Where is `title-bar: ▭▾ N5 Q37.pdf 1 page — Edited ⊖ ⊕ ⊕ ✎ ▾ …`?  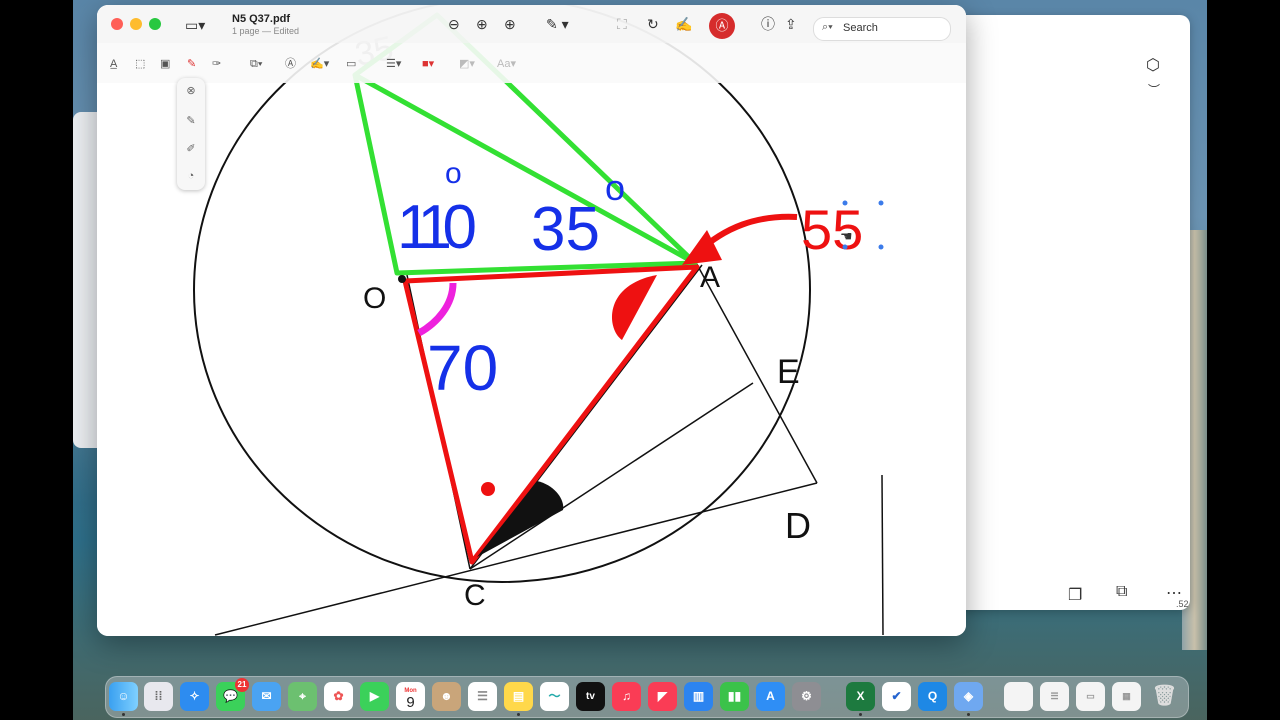
title-bar: ▭▾ N5 Q37.pdf 1 page — Edited ⊖ ⊕ ⊕ ✎ ▾ … is located at coordinates (531, 24).